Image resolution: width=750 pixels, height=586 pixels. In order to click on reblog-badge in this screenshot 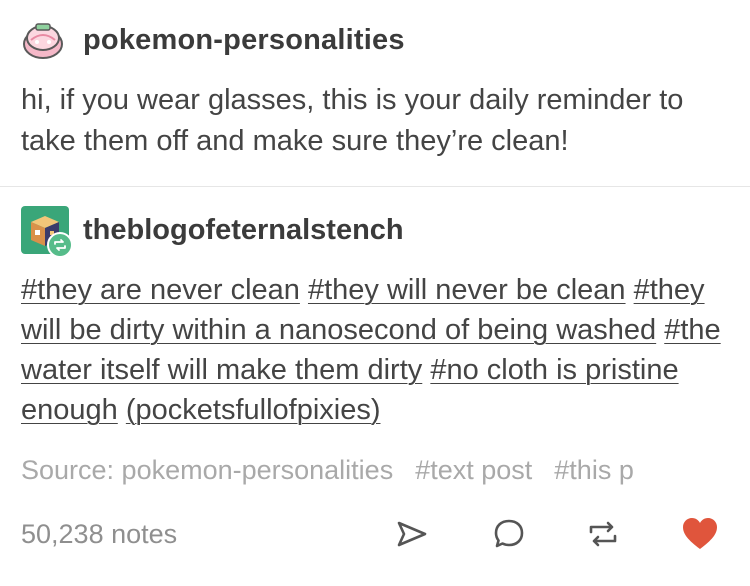, I will do `click(60, 245)`.